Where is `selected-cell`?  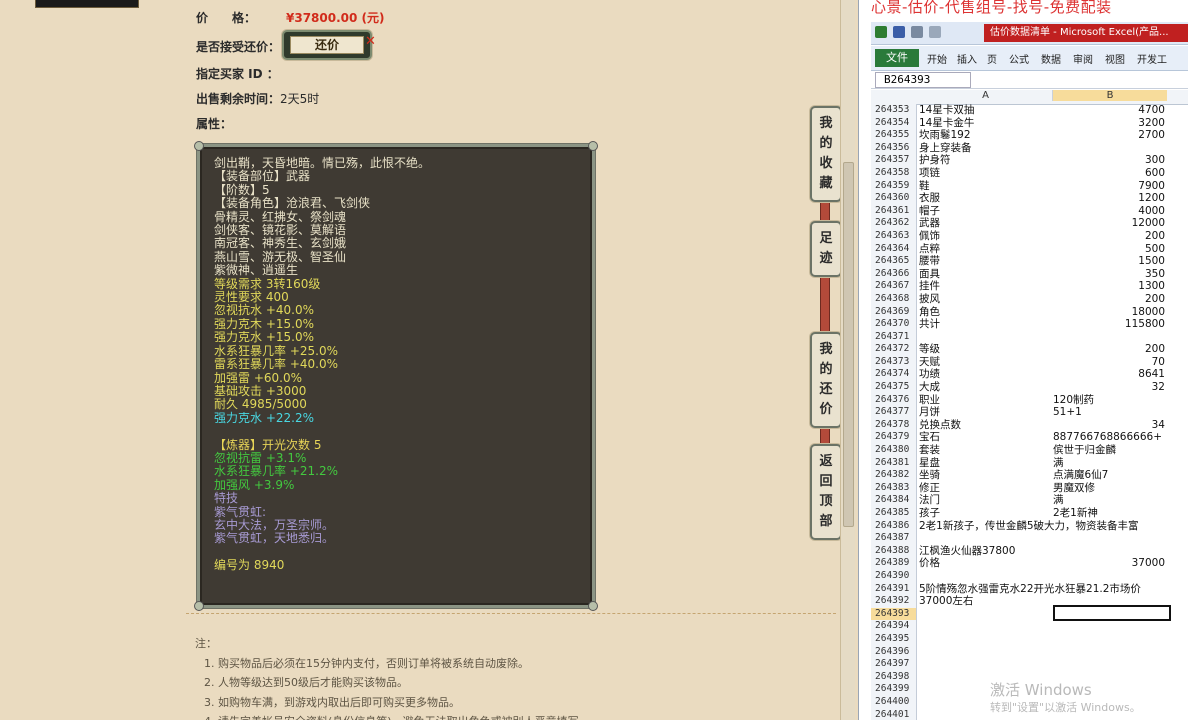 selected-cell is located at coordinates (1112, 613).